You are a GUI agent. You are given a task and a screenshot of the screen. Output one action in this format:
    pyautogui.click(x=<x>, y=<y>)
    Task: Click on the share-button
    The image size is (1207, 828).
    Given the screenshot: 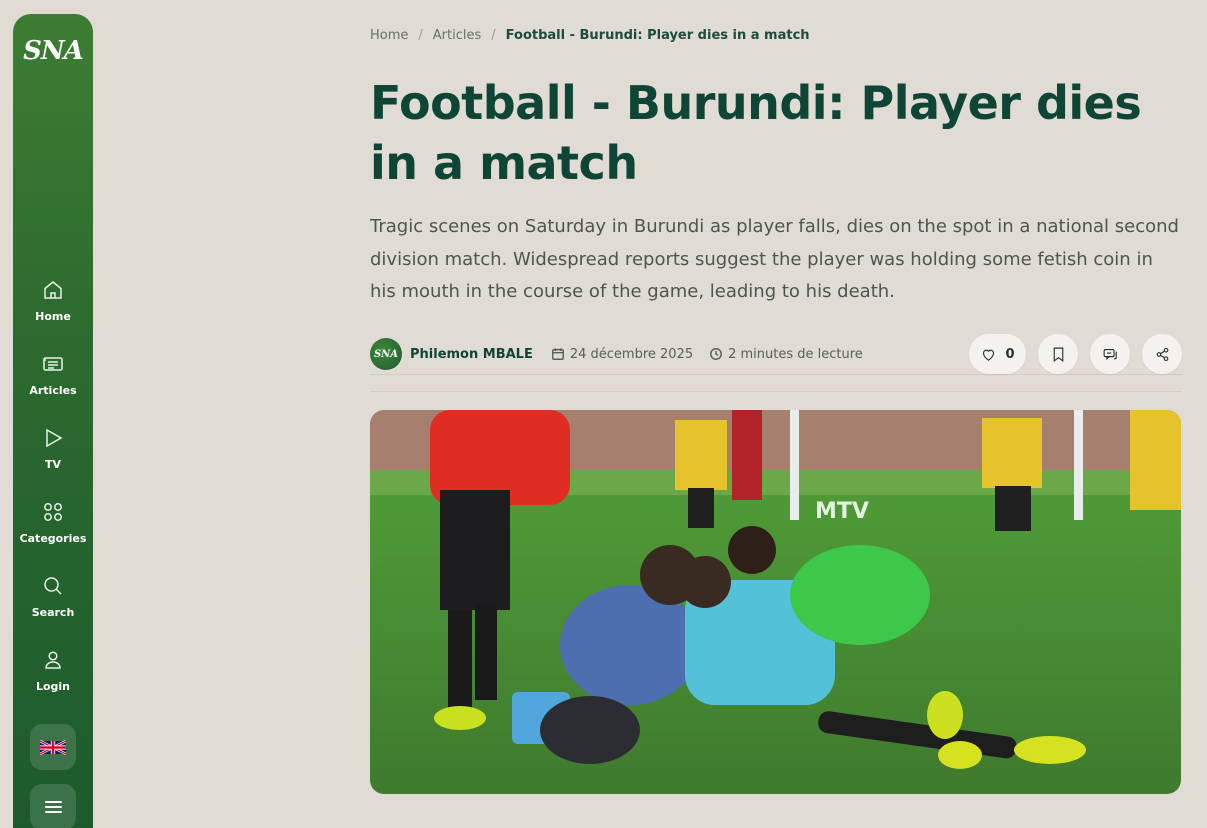 What is the action you would take?
    pyautogui.click(x=1162, y=354)
    